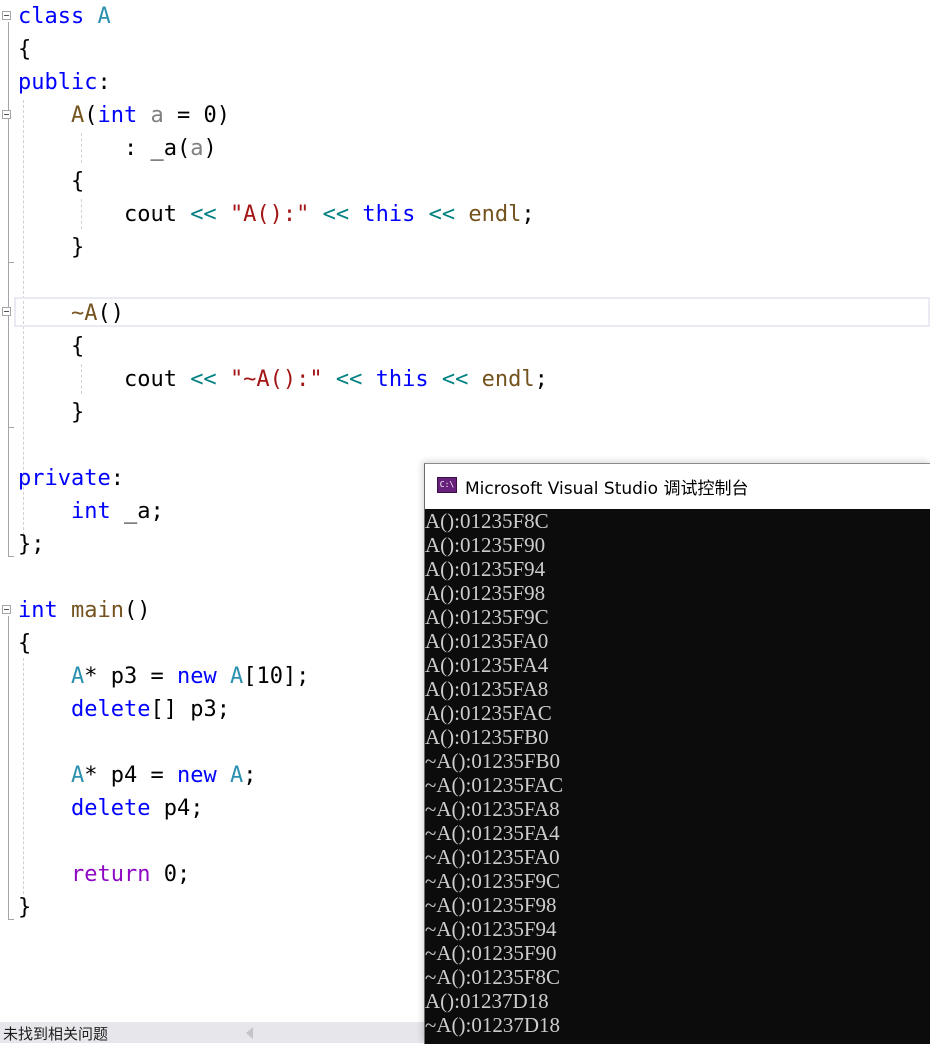 This screenshot has width=930, height=1044. I want to click on console-output-line: ~A():01235FA0, so click(492, 857).